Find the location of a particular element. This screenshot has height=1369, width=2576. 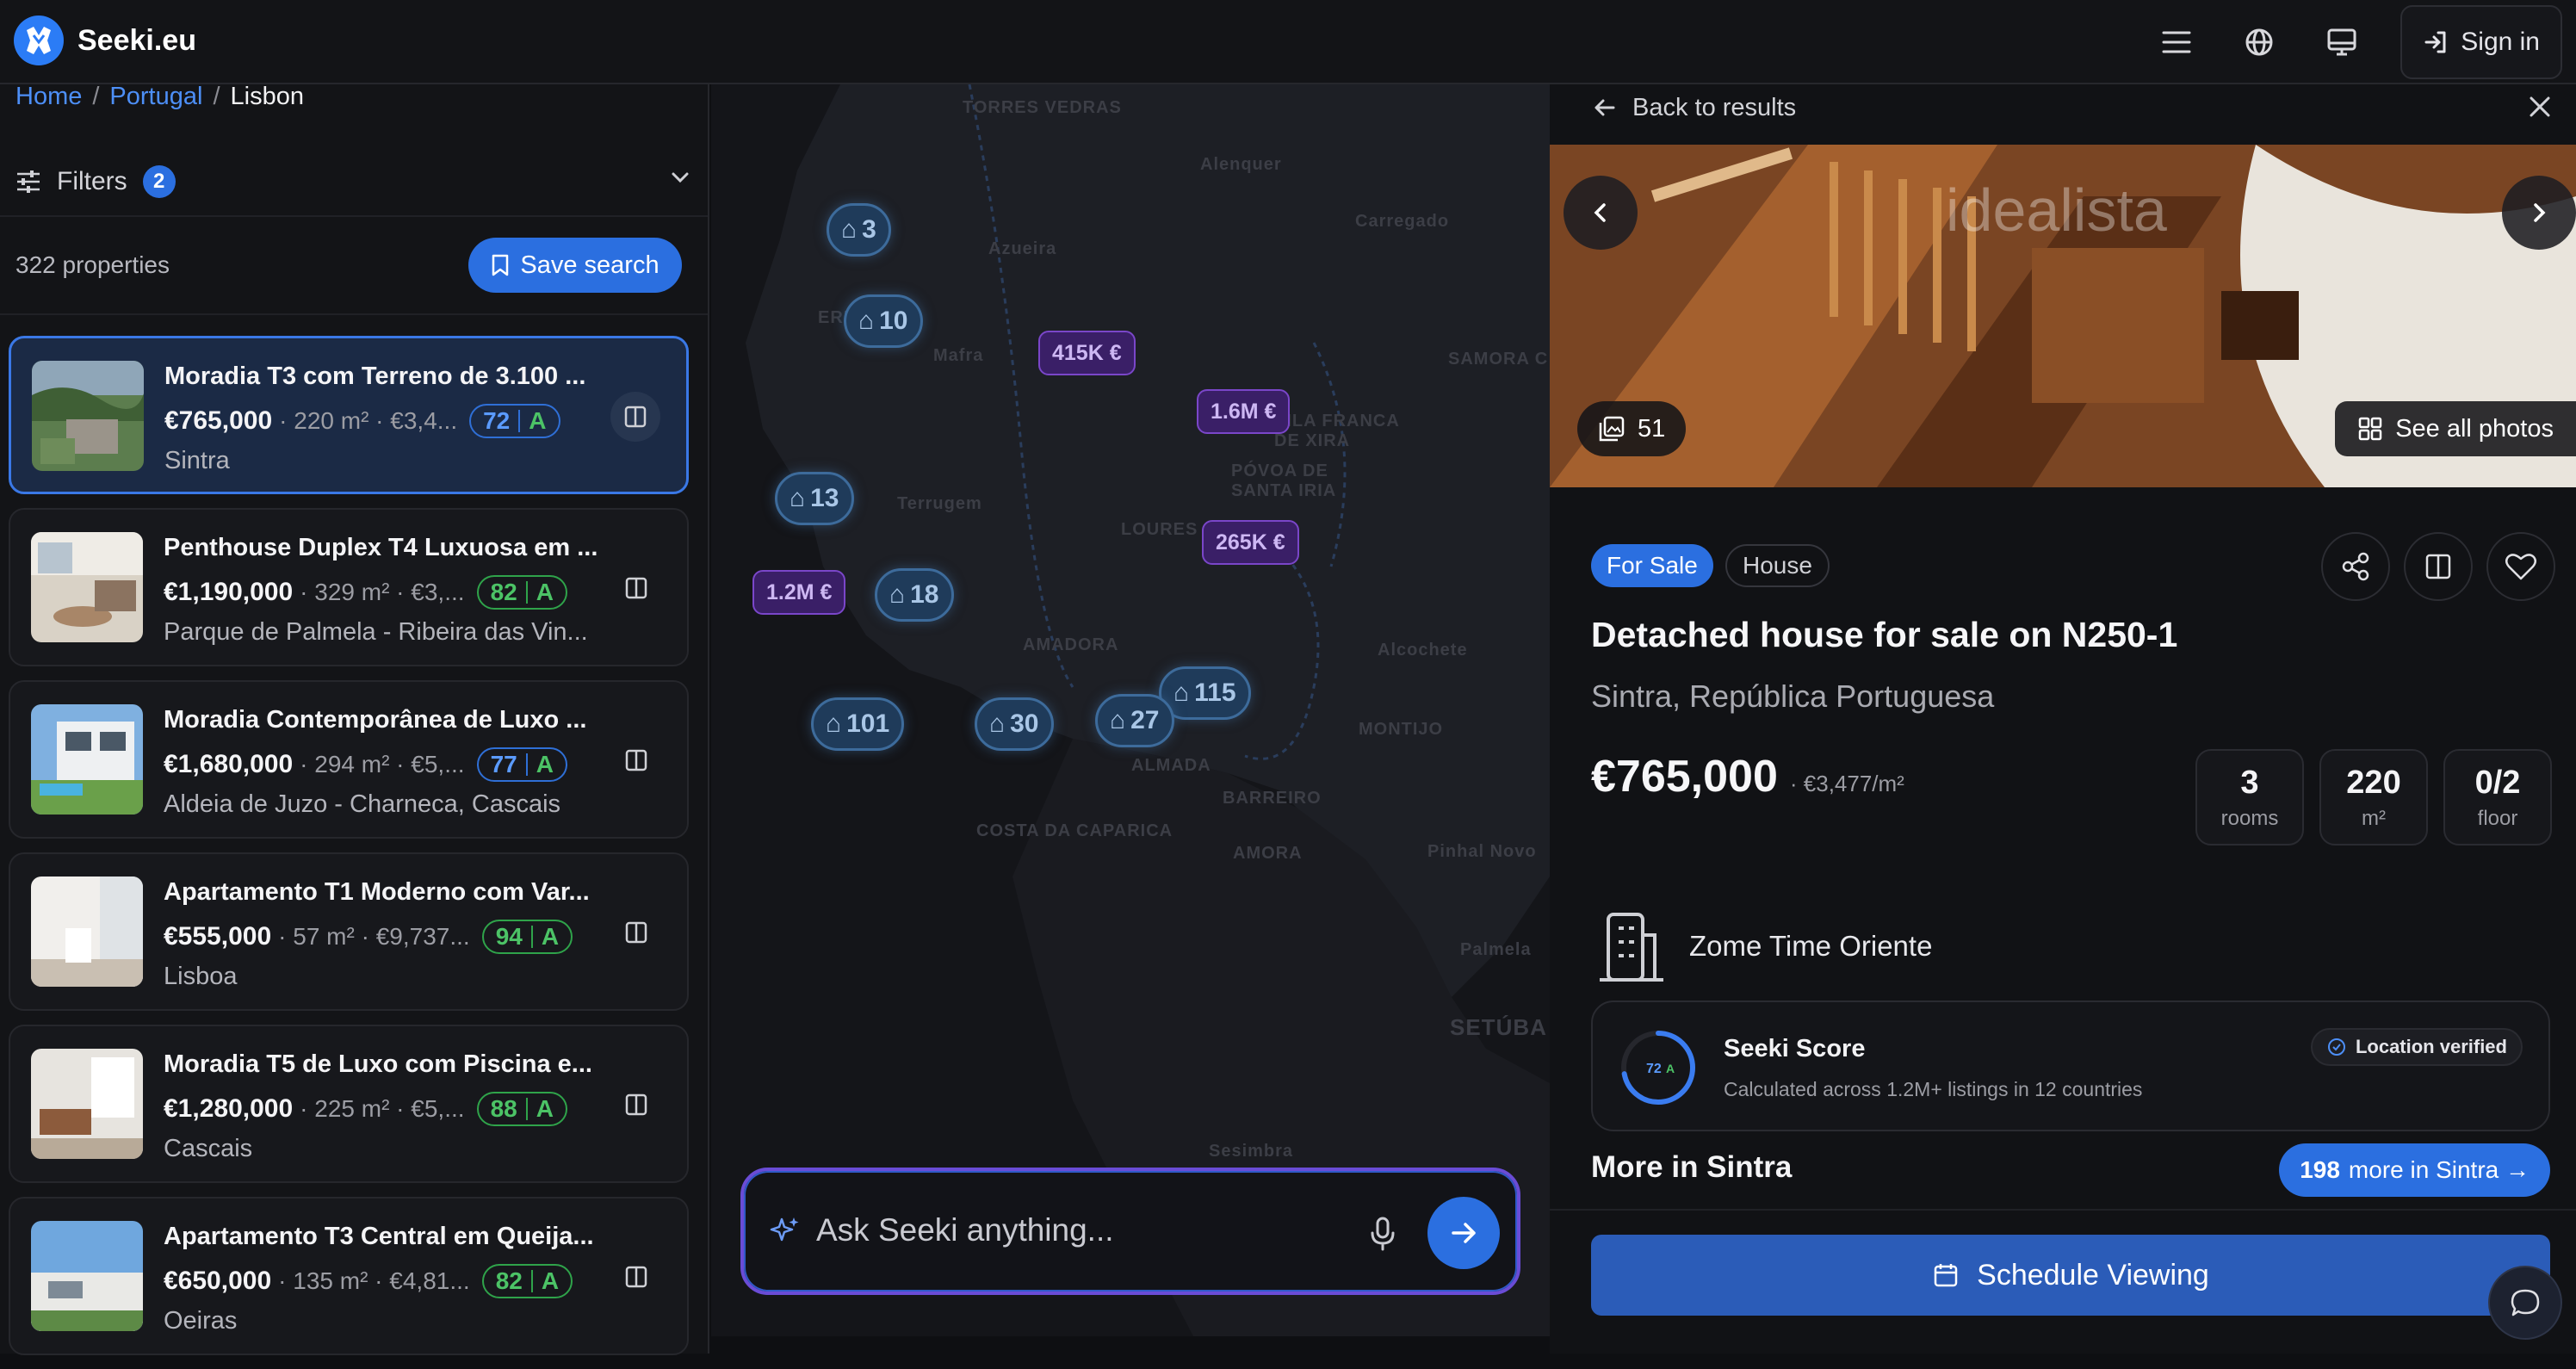

score-badge: 77 A is located at coordinates (521, 764).